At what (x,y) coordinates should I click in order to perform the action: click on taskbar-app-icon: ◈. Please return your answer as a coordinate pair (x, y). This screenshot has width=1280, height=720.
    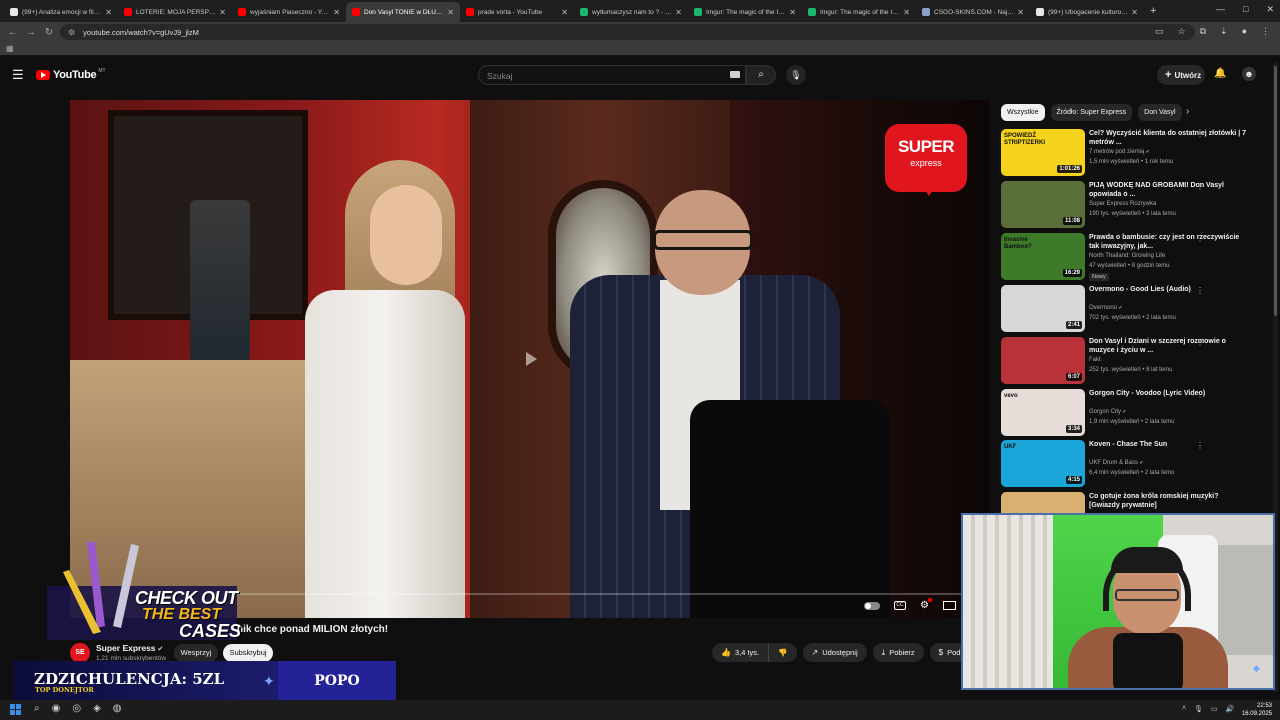
    Looking at the image, I should click on (97, 708).